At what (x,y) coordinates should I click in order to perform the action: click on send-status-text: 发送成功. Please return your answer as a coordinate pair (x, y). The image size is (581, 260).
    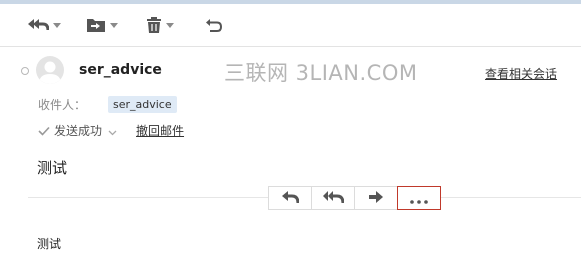
    Looking at the image, I should click on (78, 130).